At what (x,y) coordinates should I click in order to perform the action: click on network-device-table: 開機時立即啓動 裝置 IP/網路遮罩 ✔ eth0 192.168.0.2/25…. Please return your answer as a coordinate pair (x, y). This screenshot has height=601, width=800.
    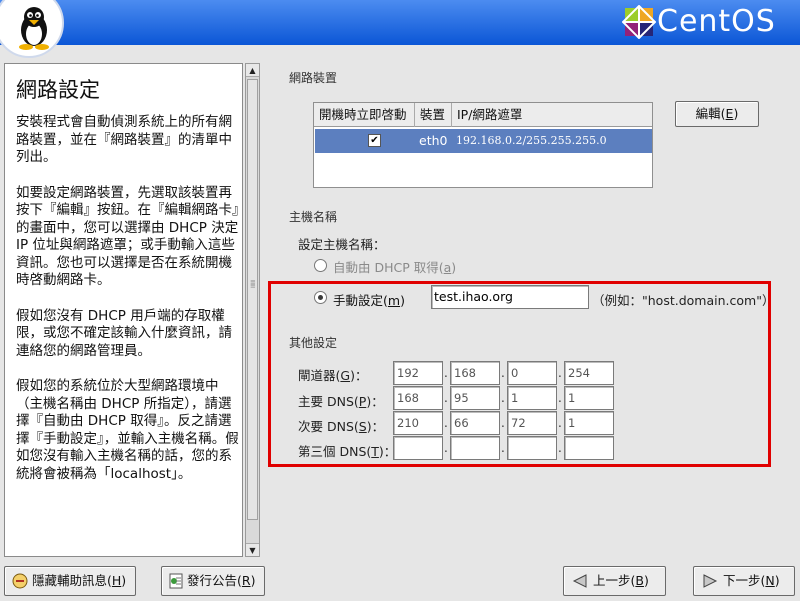
    Looking at the image, I should click on (483, 145).